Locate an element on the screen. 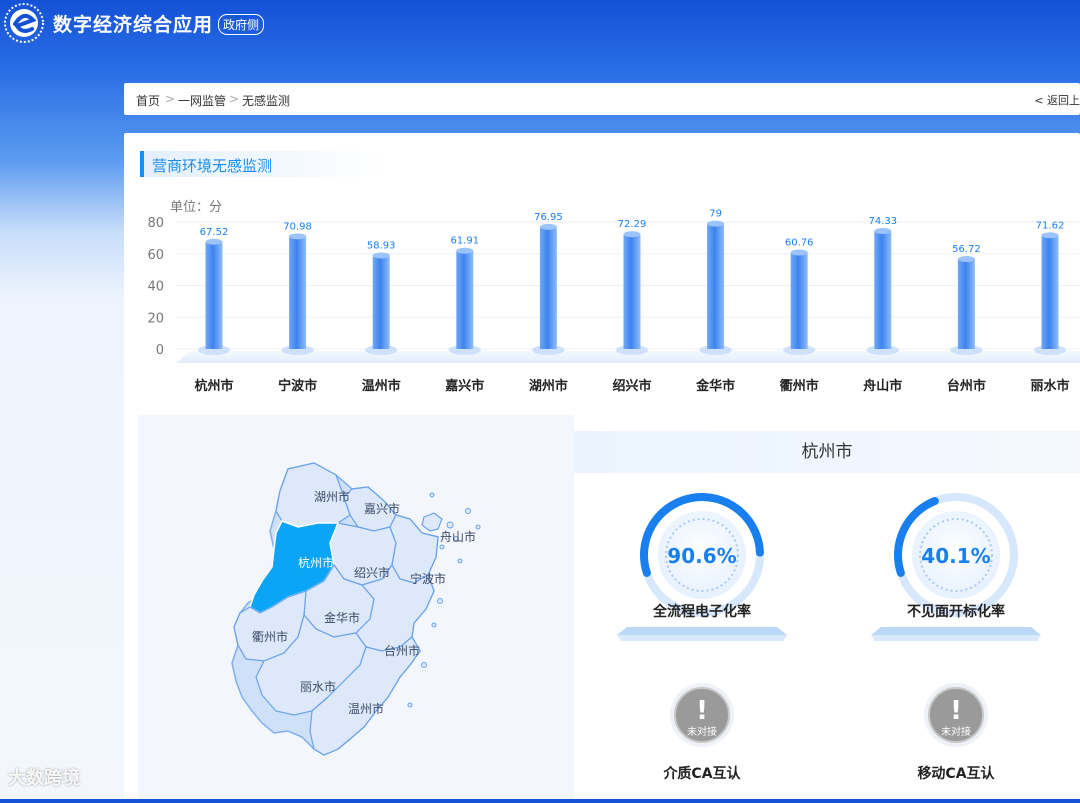  city-header: 杭州市 is located at coordinates (827, 452).